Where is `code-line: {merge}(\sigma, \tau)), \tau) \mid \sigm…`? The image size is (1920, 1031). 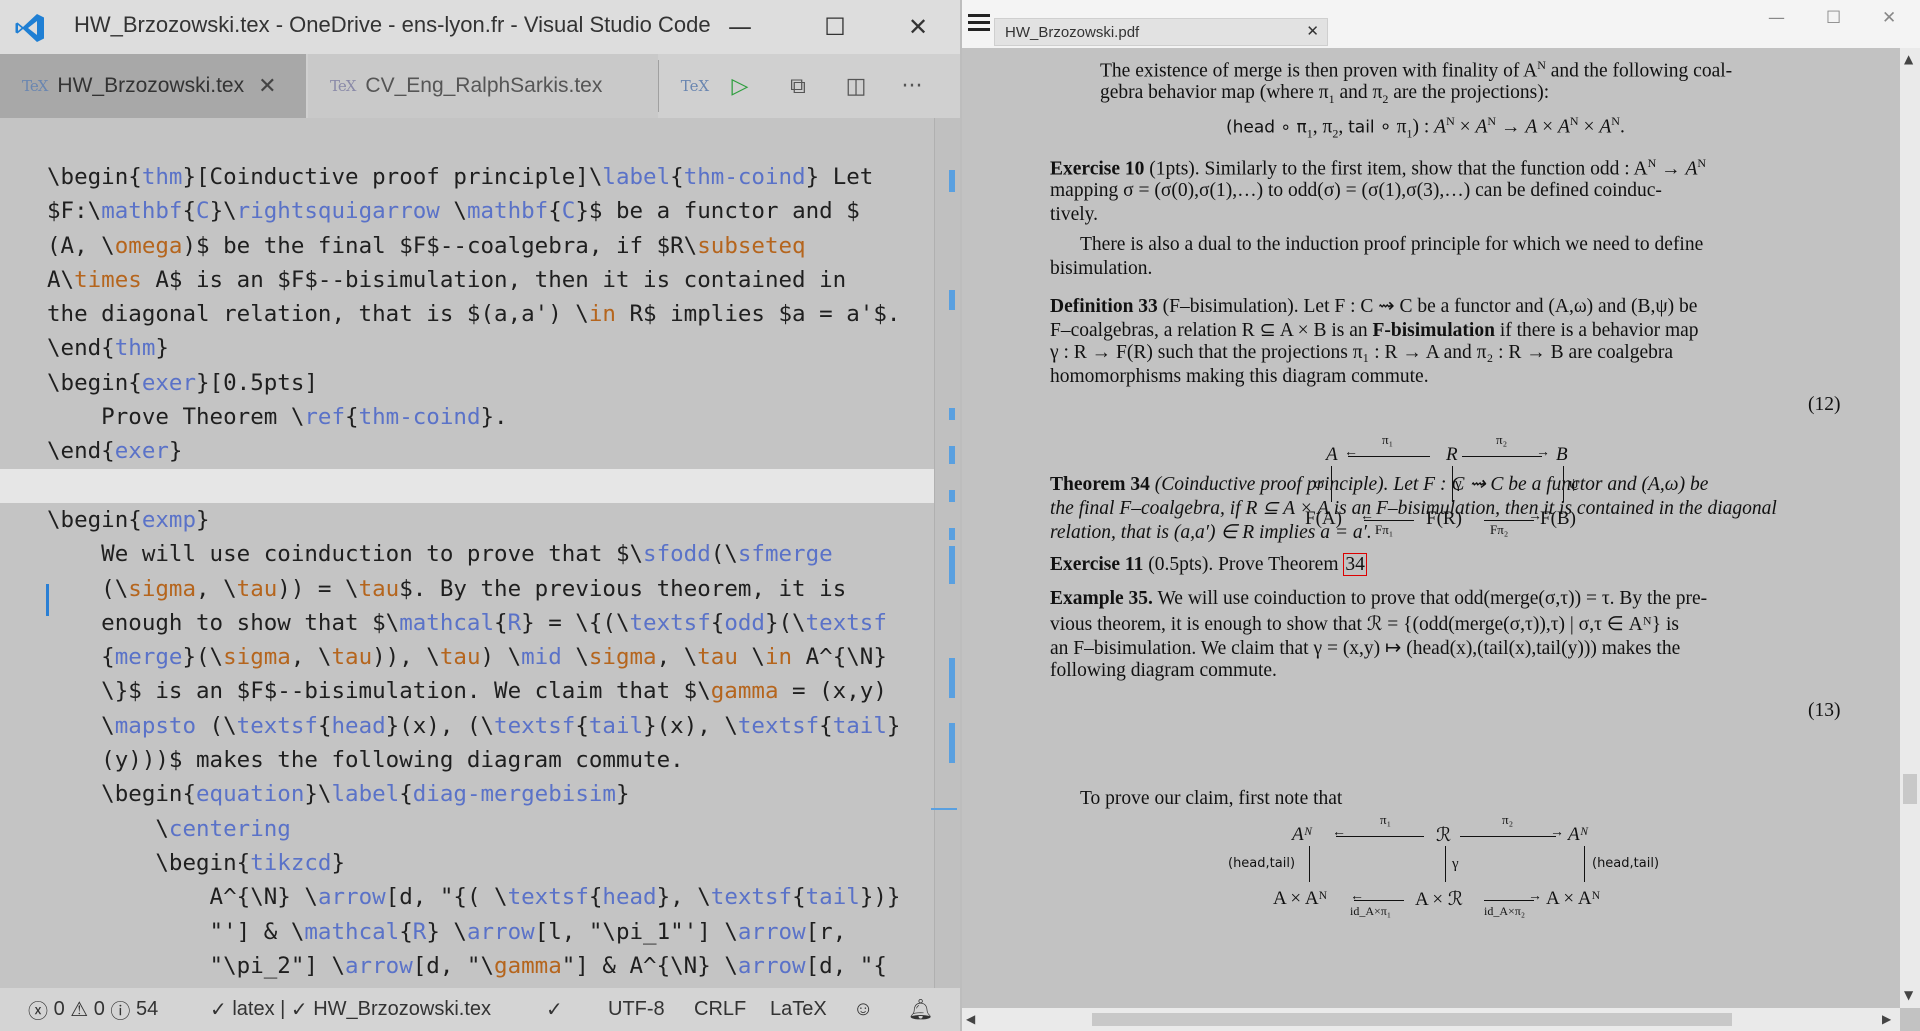 code-line: {merge}(\sigma, \tau)), \tau) \mid \sigm… is located at coordinates (487, 657).